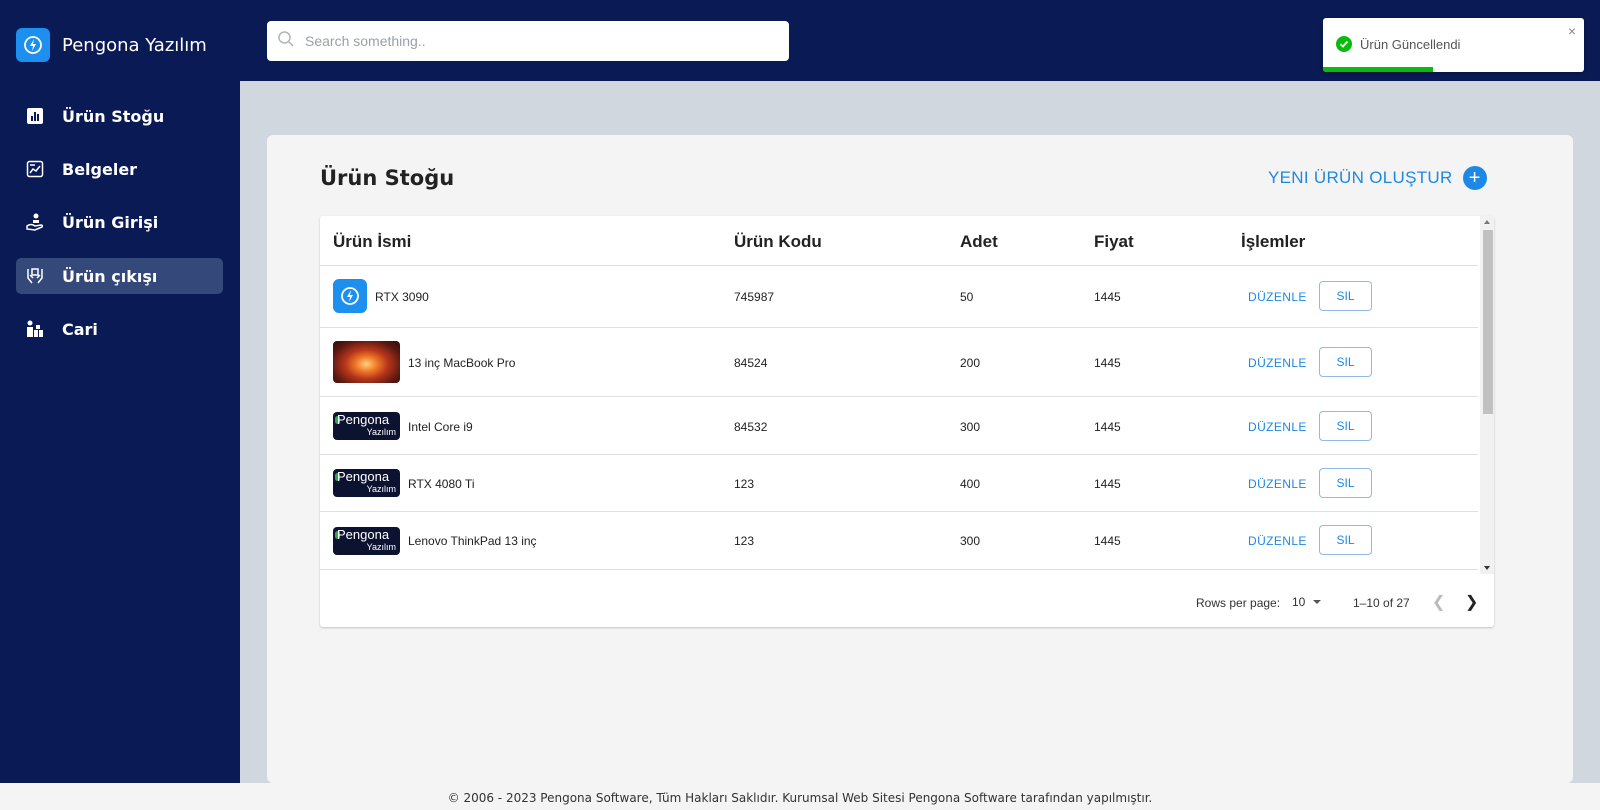 The width and height of the screenshot is (1600, 810). What do you see at coordinates (1238, 603) in the screenshot?
I see `rows-per-page-label: Rows per page:` at bounding box center [1238, 603].